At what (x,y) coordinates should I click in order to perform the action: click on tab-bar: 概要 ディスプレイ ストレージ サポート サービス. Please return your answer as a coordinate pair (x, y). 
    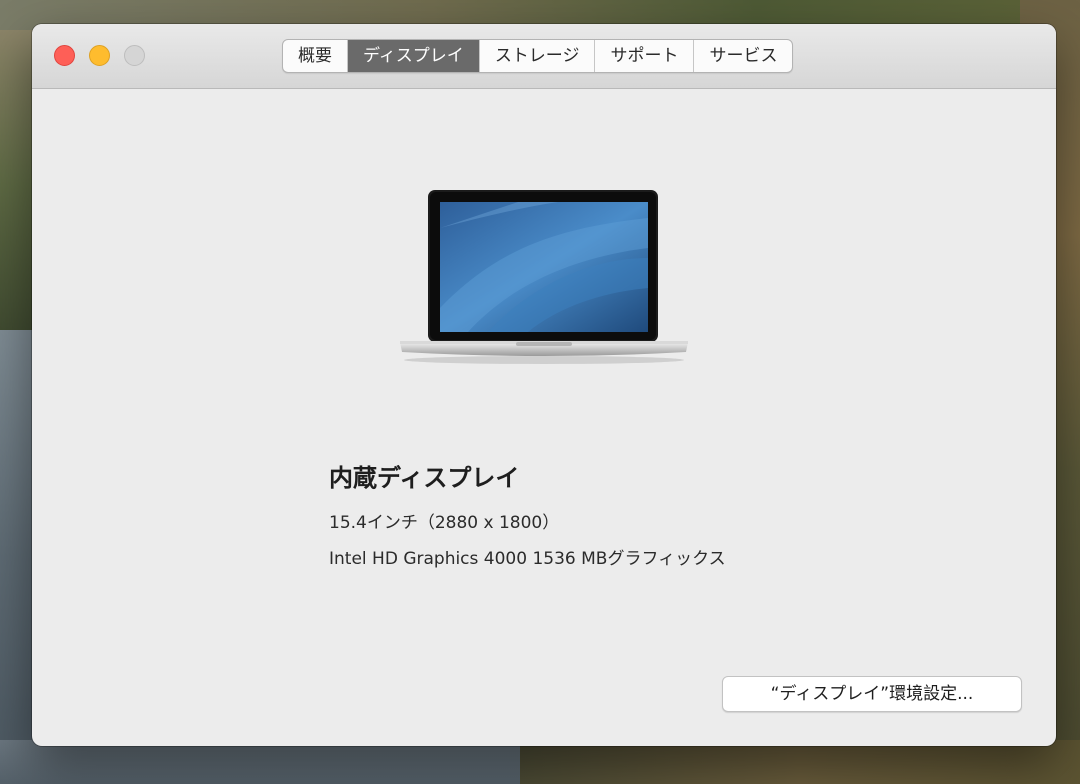
    Looking at the image, I should click on (538, 56).